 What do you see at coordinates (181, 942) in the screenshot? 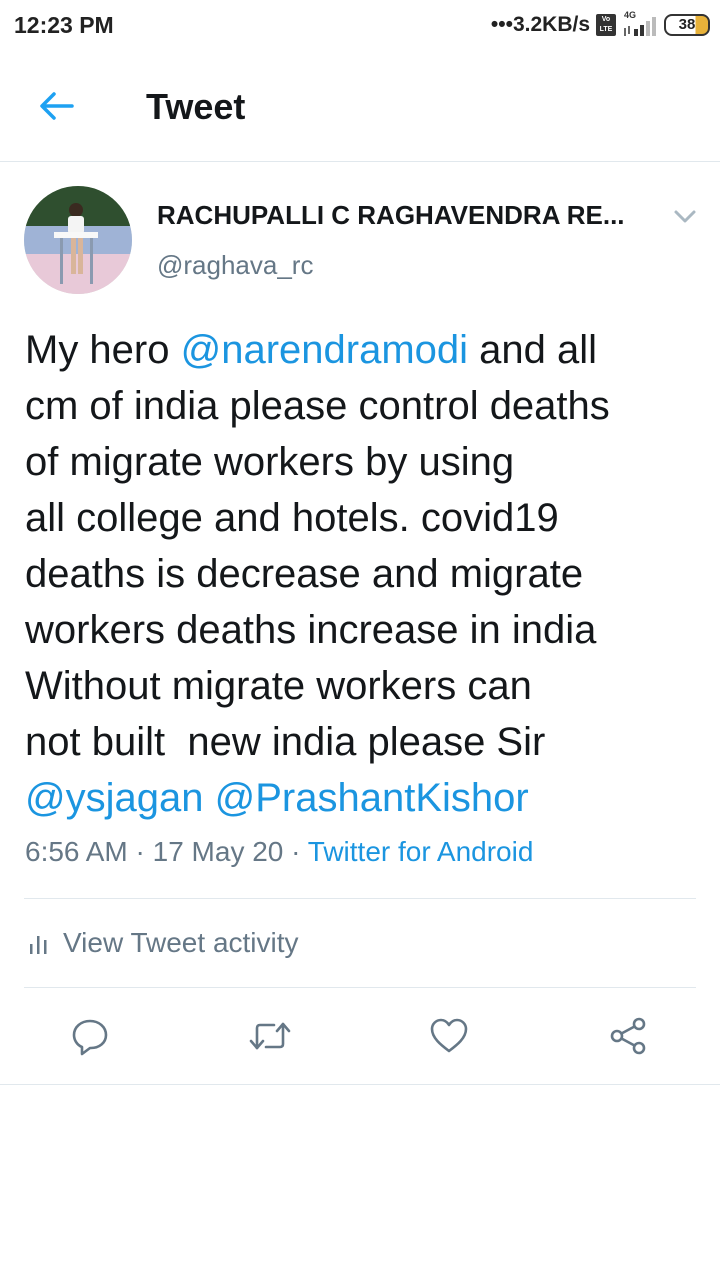
I see `activity-label: View Tweet activity` at bounding box center [181, 942].